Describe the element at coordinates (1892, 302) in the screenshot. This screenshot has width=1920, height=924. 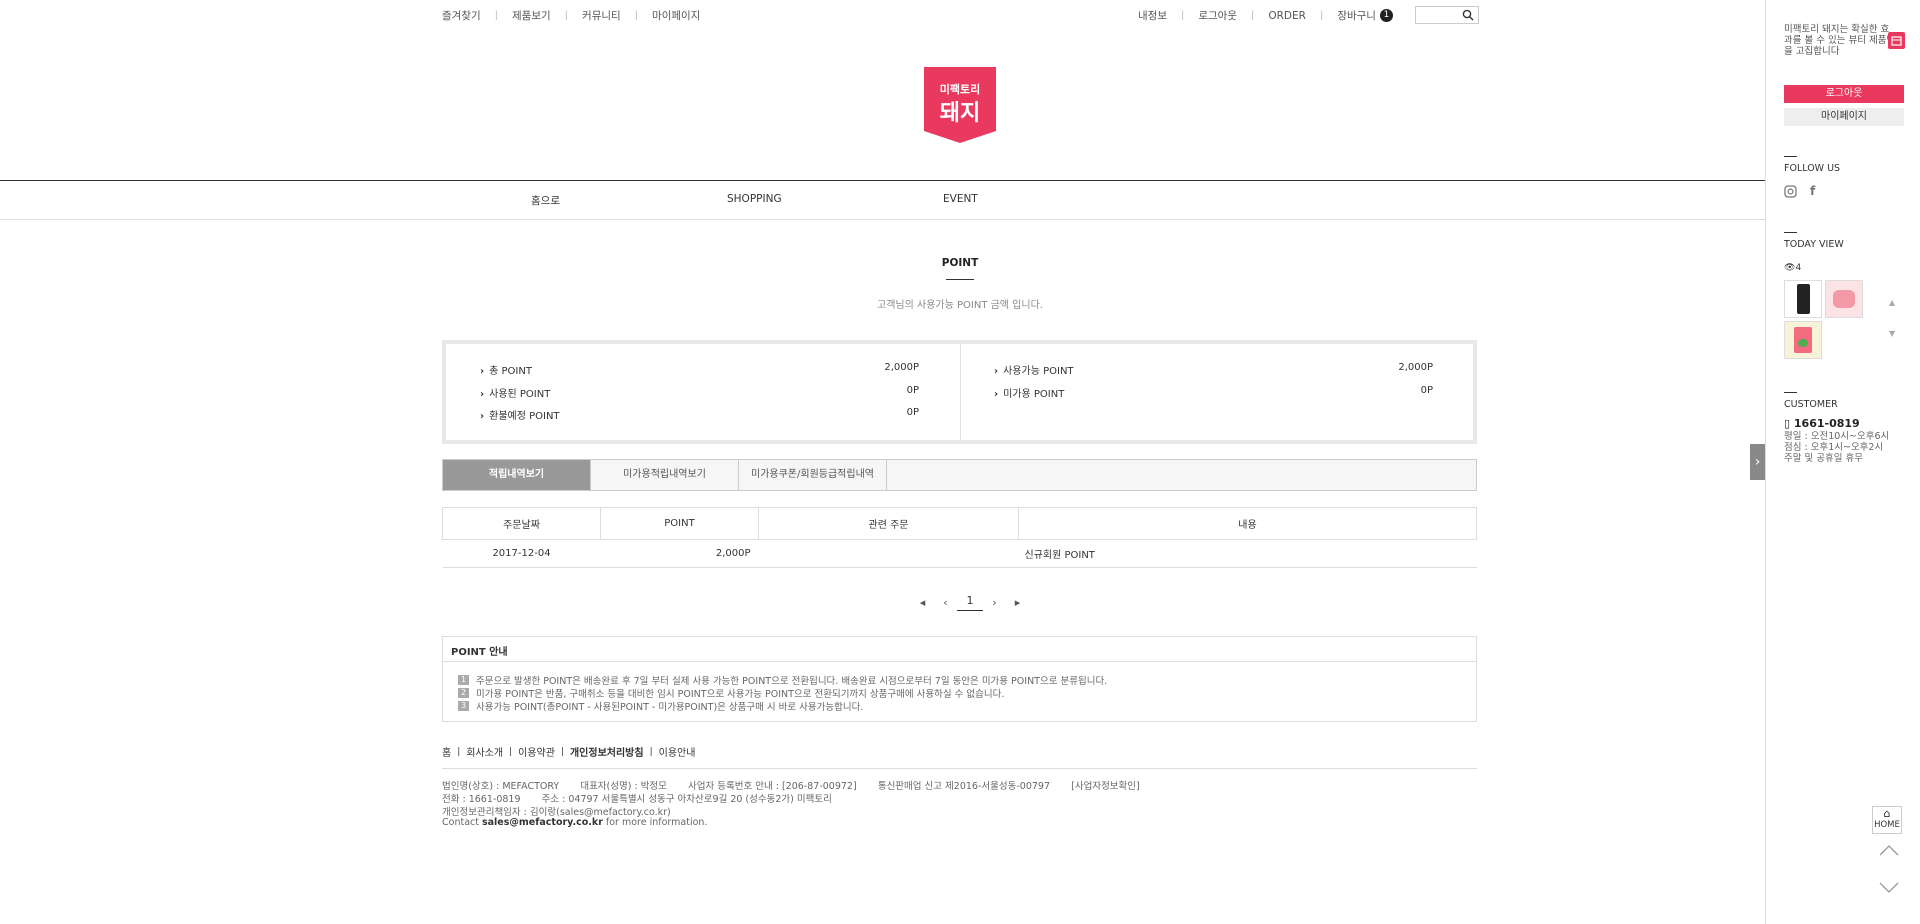
I see `scroll-up-icon: ▲` at that location.